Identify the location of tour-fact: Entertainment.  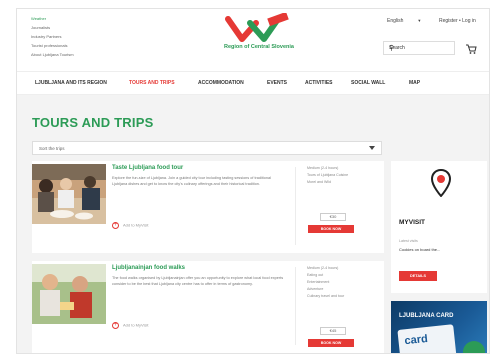
(318, 282).